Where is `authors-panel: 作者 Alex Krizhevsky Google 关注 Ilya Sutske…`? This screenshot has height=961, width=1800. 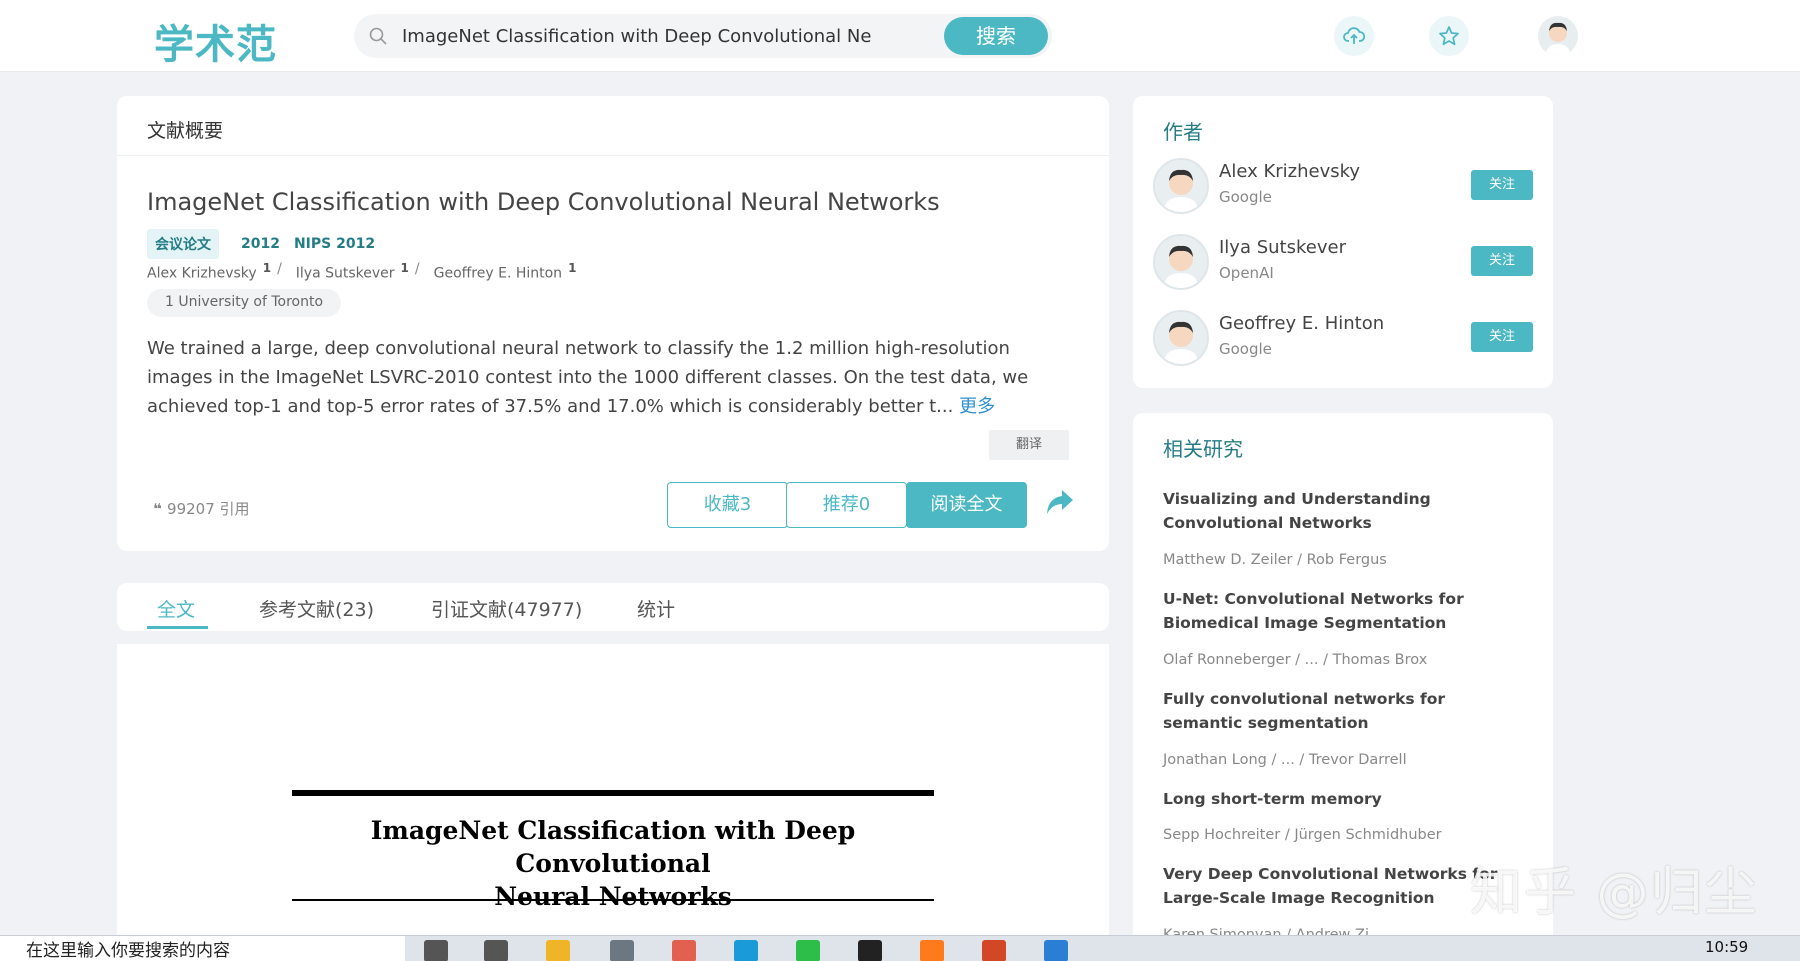
authors-panel: 作者 Alex Krizhevsky Google 关注 Ilya Sutske… is located at coordinates (1343, 242).